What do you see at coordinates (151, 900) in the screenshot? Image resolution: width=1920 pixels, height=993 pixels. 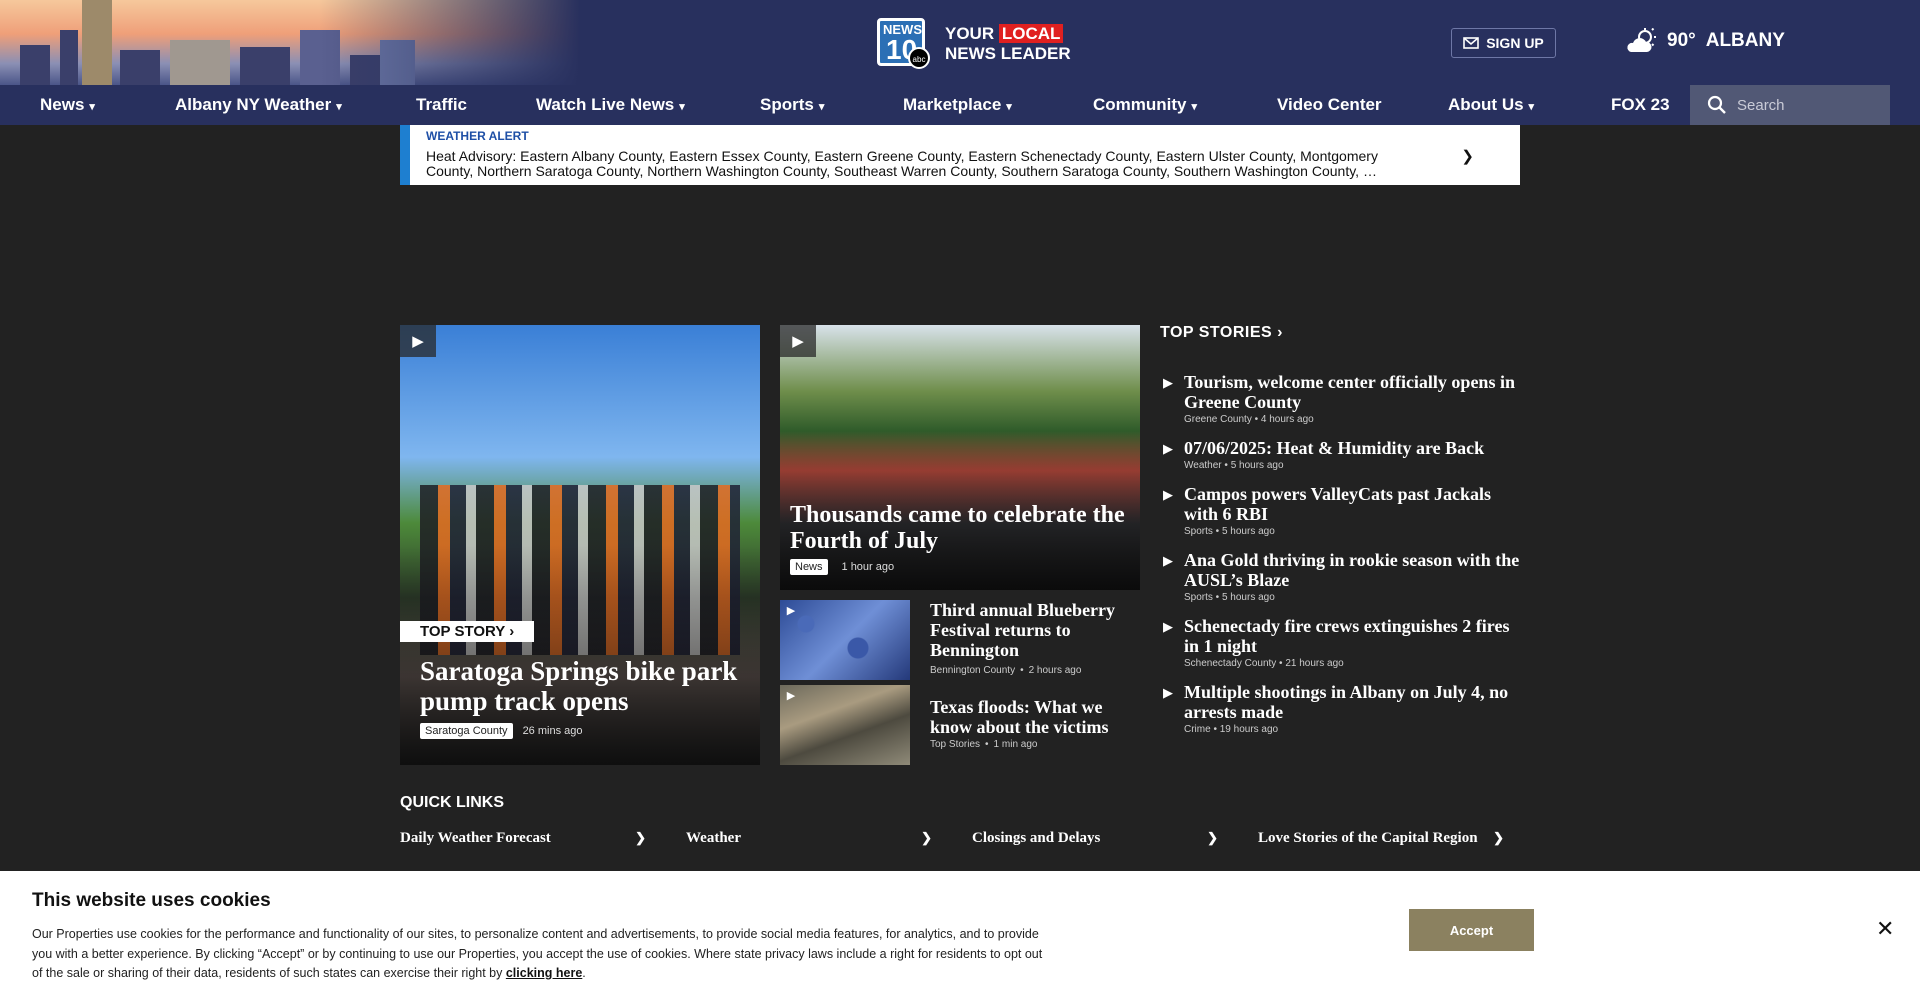 I see `cookie-title: This website uses cookies` at bounding box center [151, 900].